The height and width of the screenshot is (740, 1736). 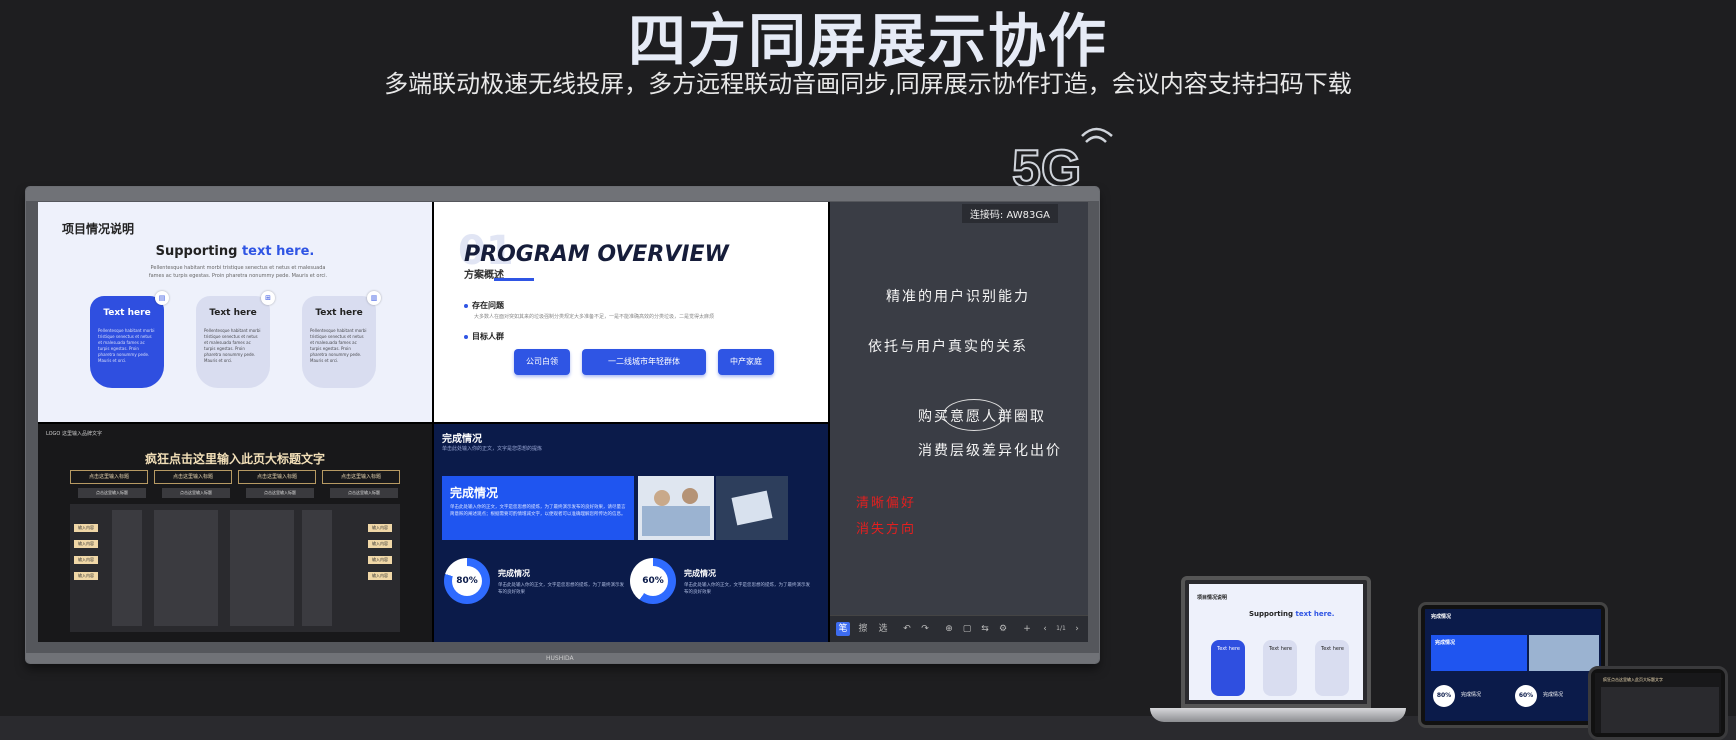 I want to click on prev-page-button: ‹, so click(x=1045, y=629).